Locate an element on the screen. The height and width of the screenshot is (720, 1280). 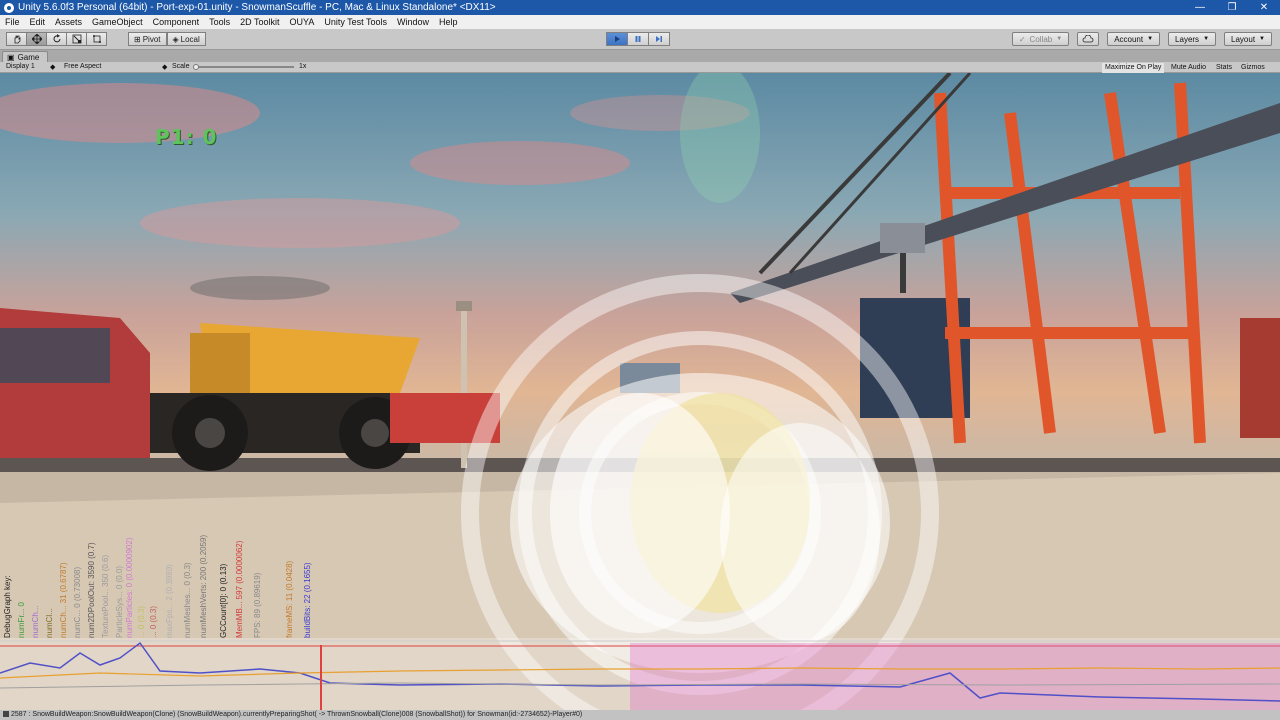
collab-dropdown: ✓ Collab ▼ is located at coordinates (1040, 39).